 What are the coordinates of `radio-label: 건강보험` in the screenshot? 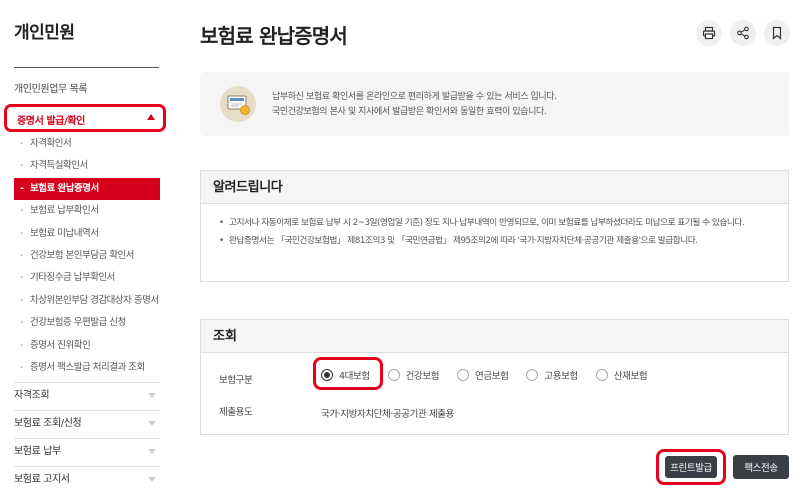 It's located at (422, 376).